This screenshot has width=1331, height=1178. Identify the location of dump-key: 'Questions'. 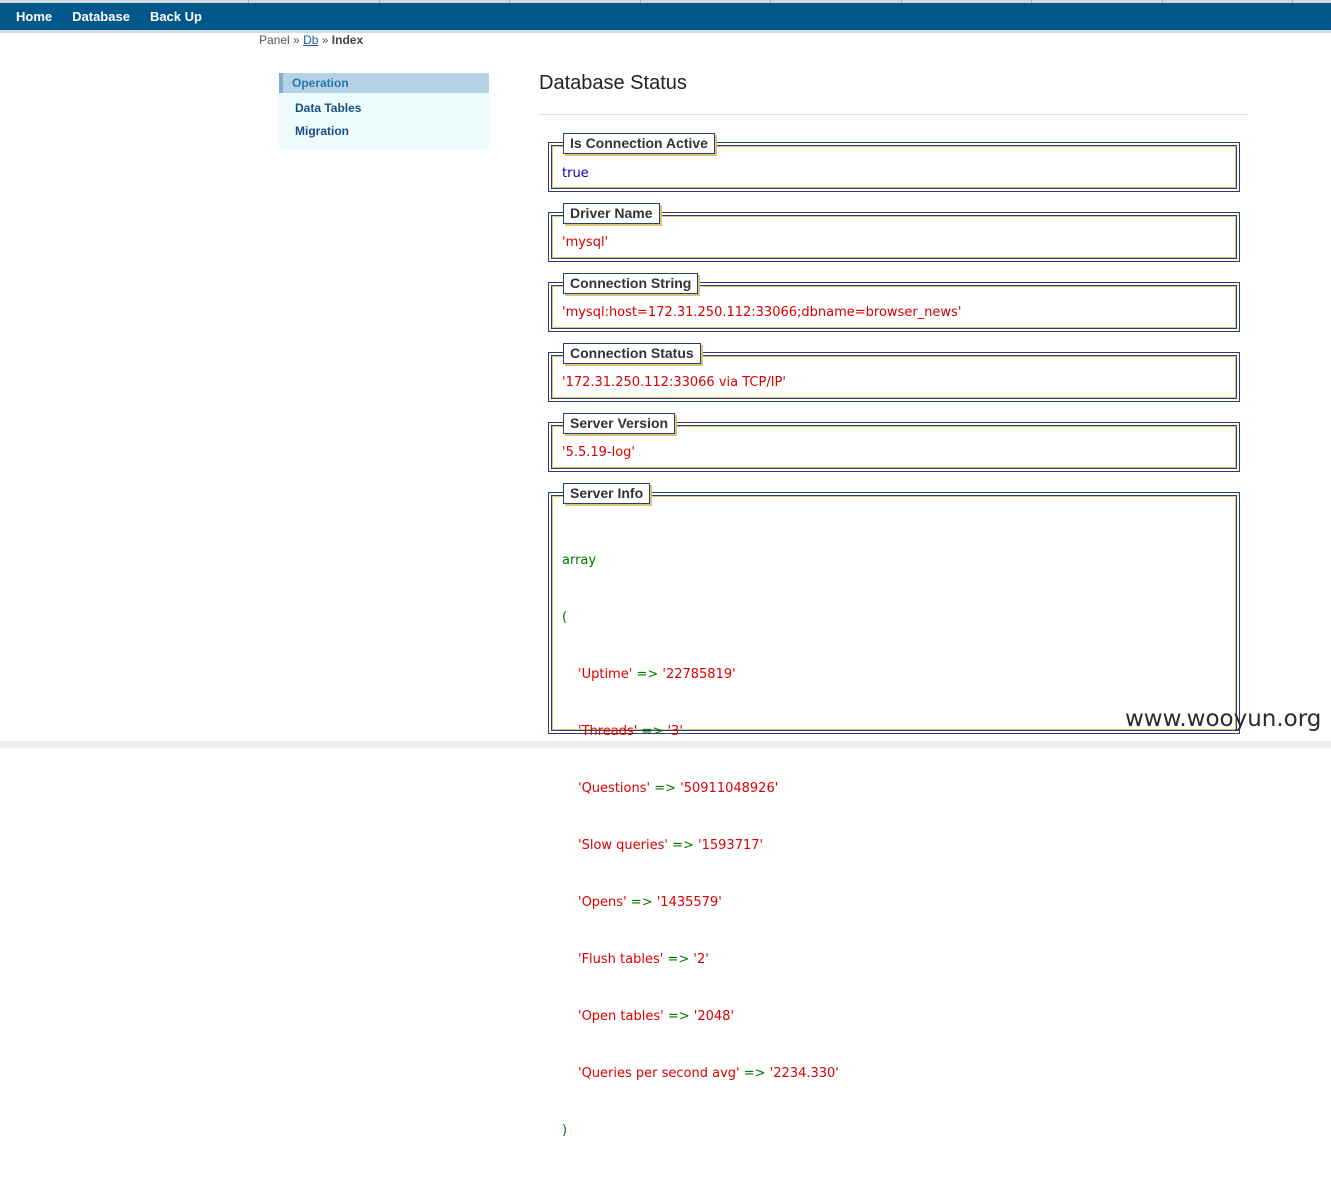
(614, 788).